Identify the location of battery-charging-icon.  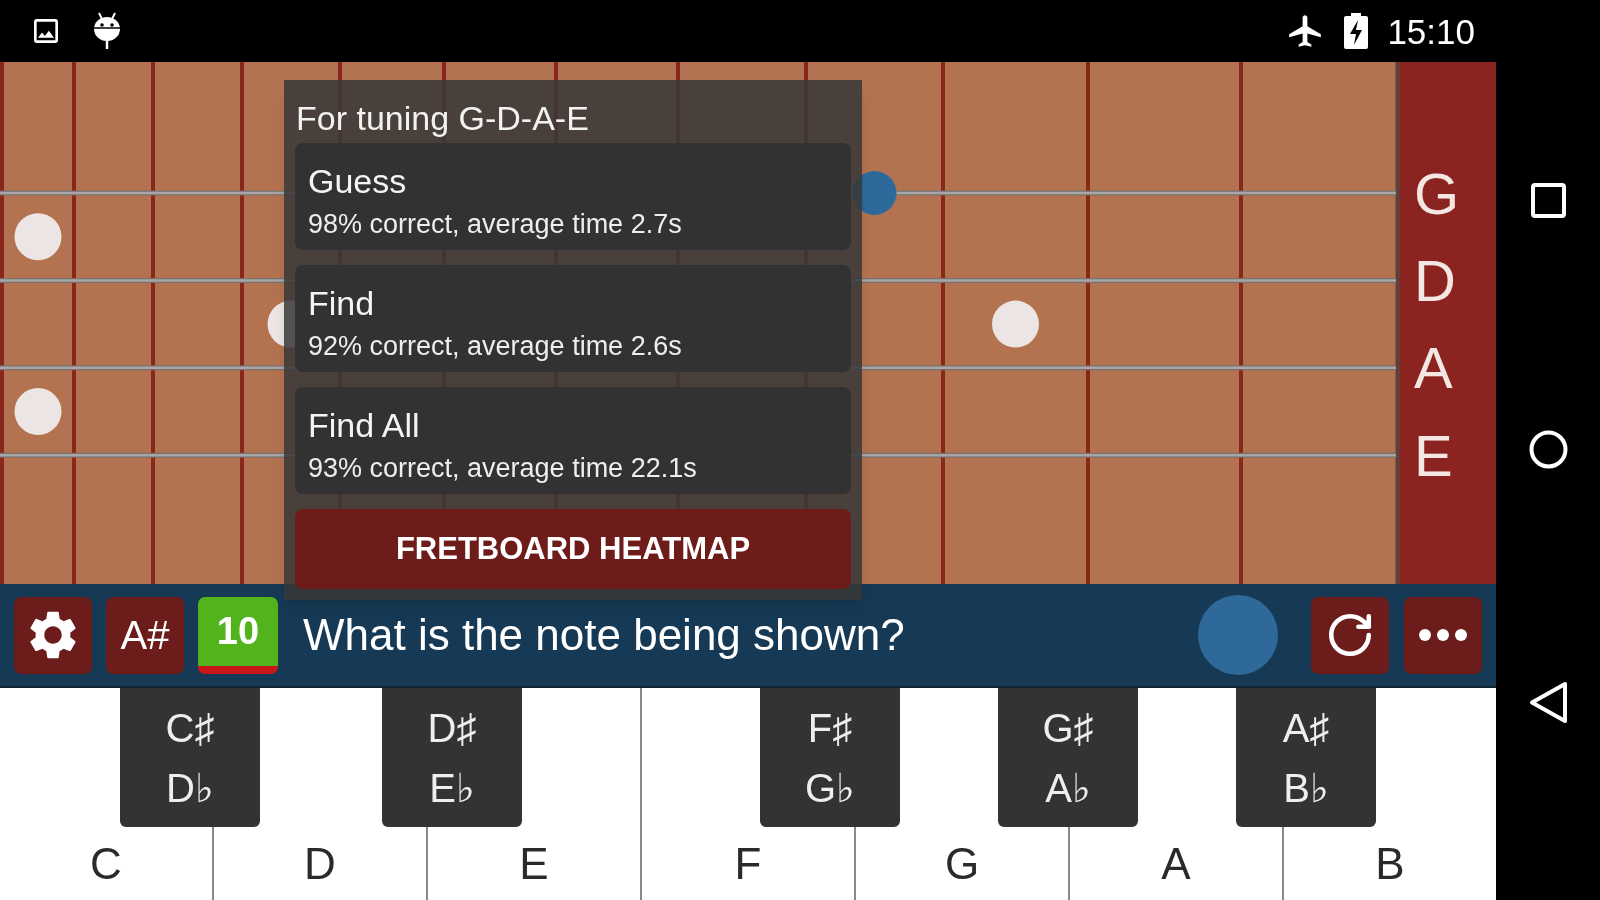
(1356, 31).